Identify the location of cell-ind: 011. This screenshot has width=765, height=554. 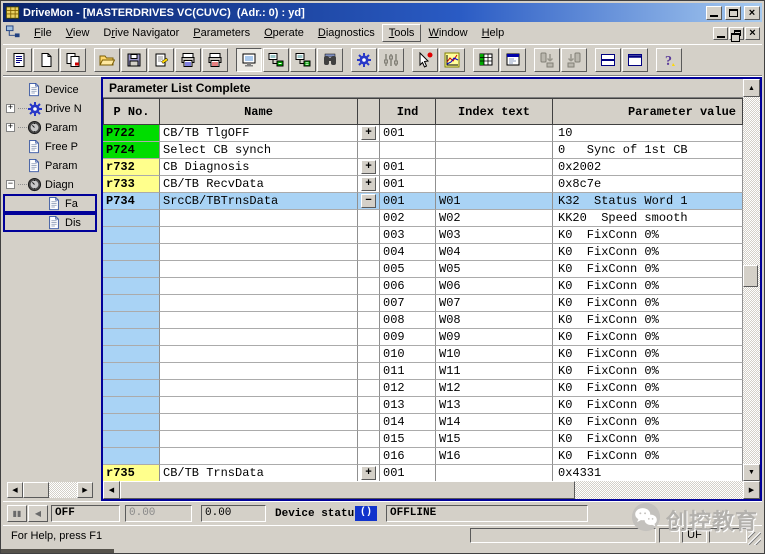
(408, 371).